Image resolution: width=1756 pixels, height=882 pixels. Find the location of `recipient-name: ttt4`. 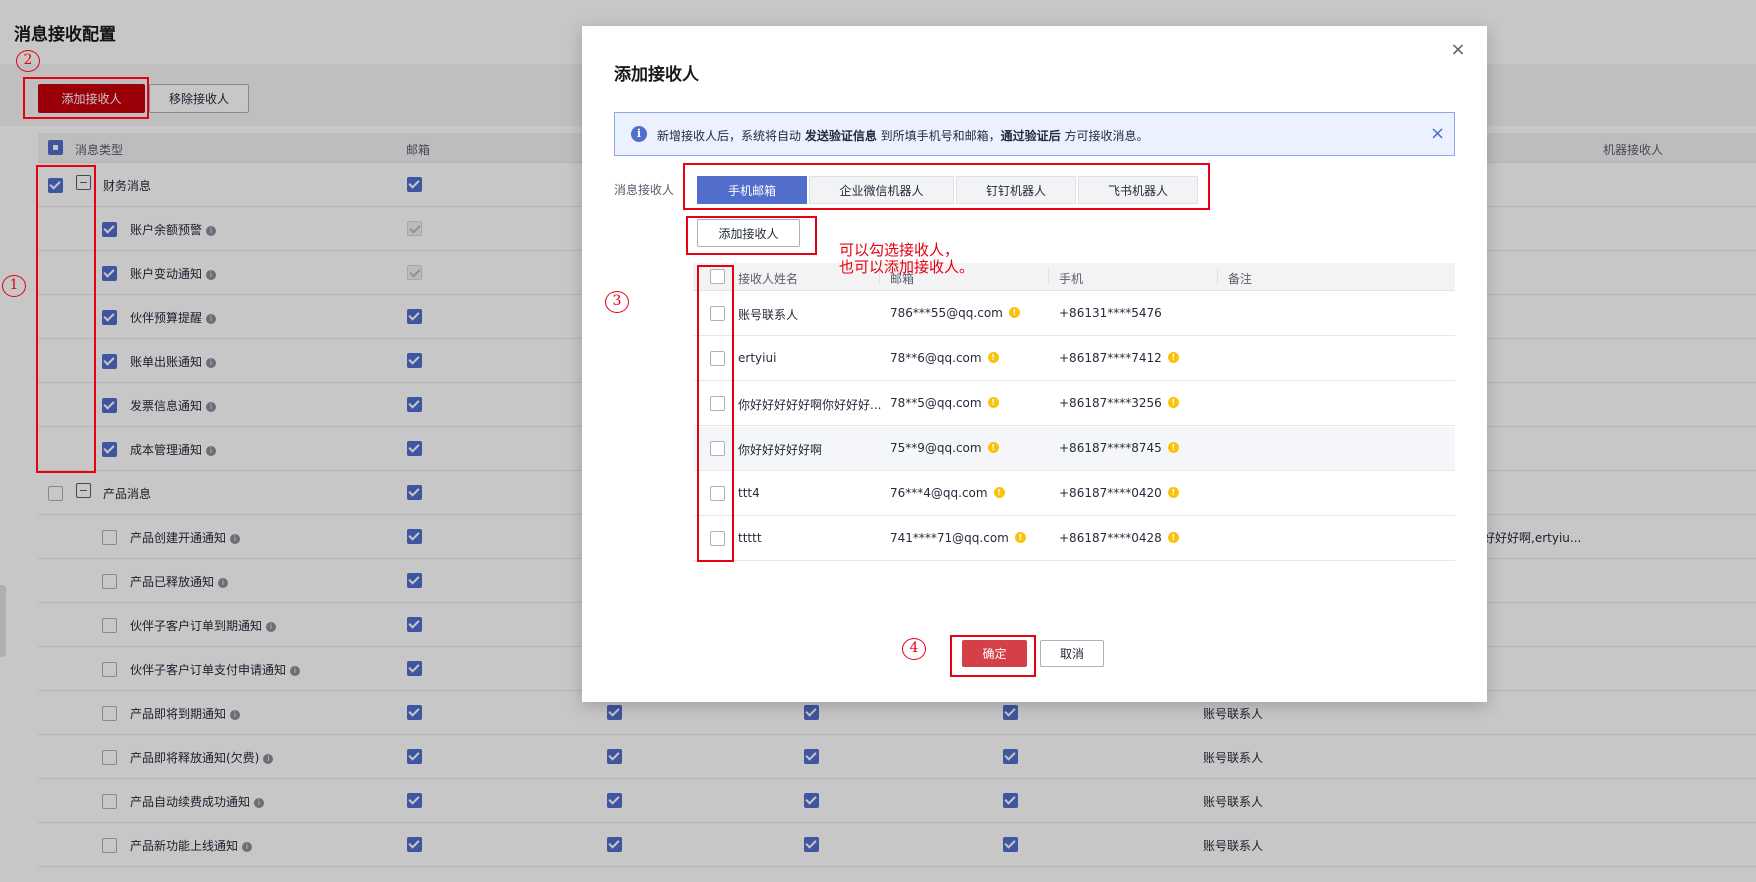

recipient-name: ttt4 is located at coordinates (749, 493).